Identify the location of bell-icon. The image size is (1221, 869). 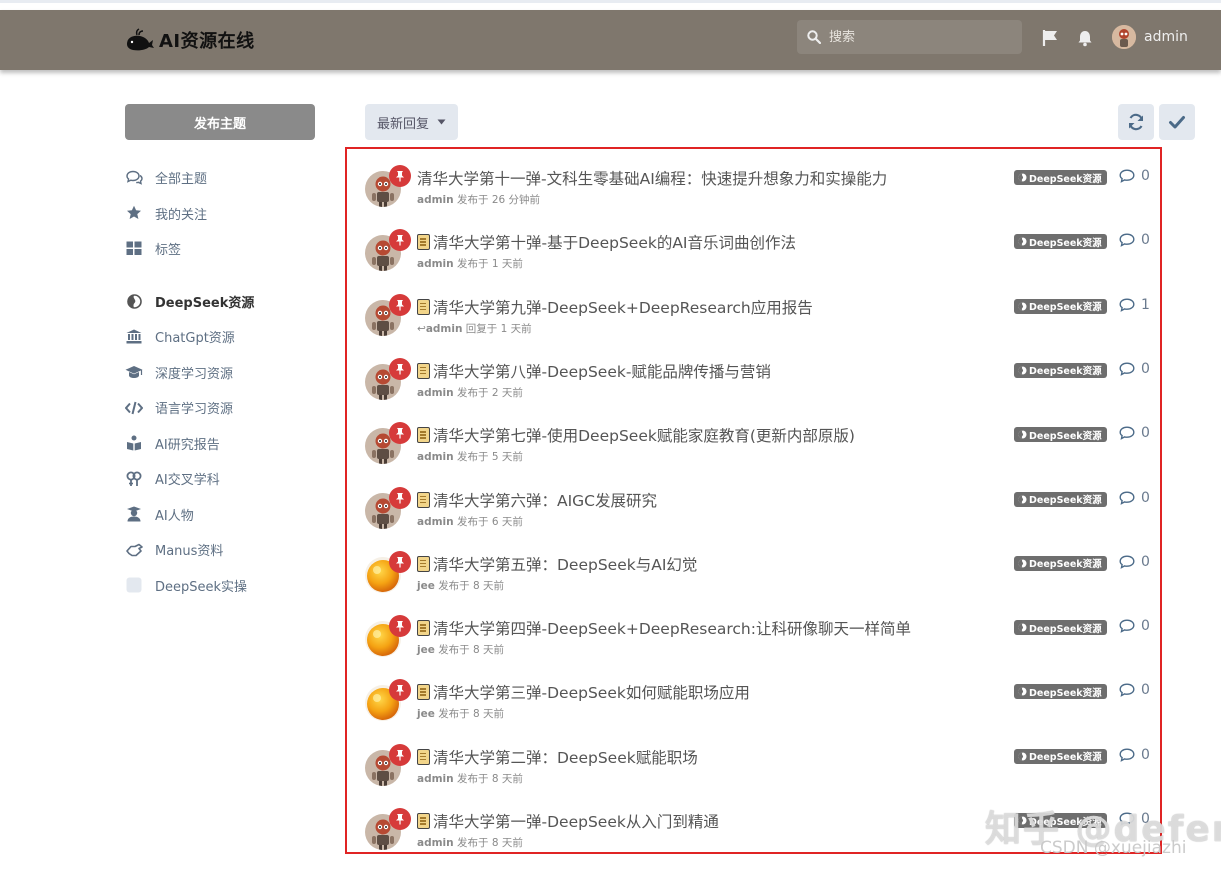
(1085, 38).